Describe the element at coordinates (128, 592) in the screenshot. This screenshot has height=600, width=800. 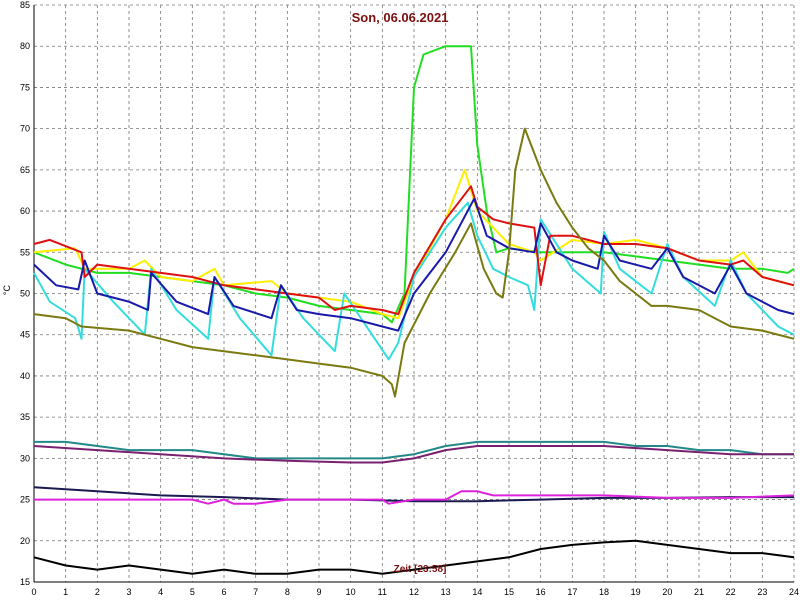
I see `x-tick-label: 3` at that location.